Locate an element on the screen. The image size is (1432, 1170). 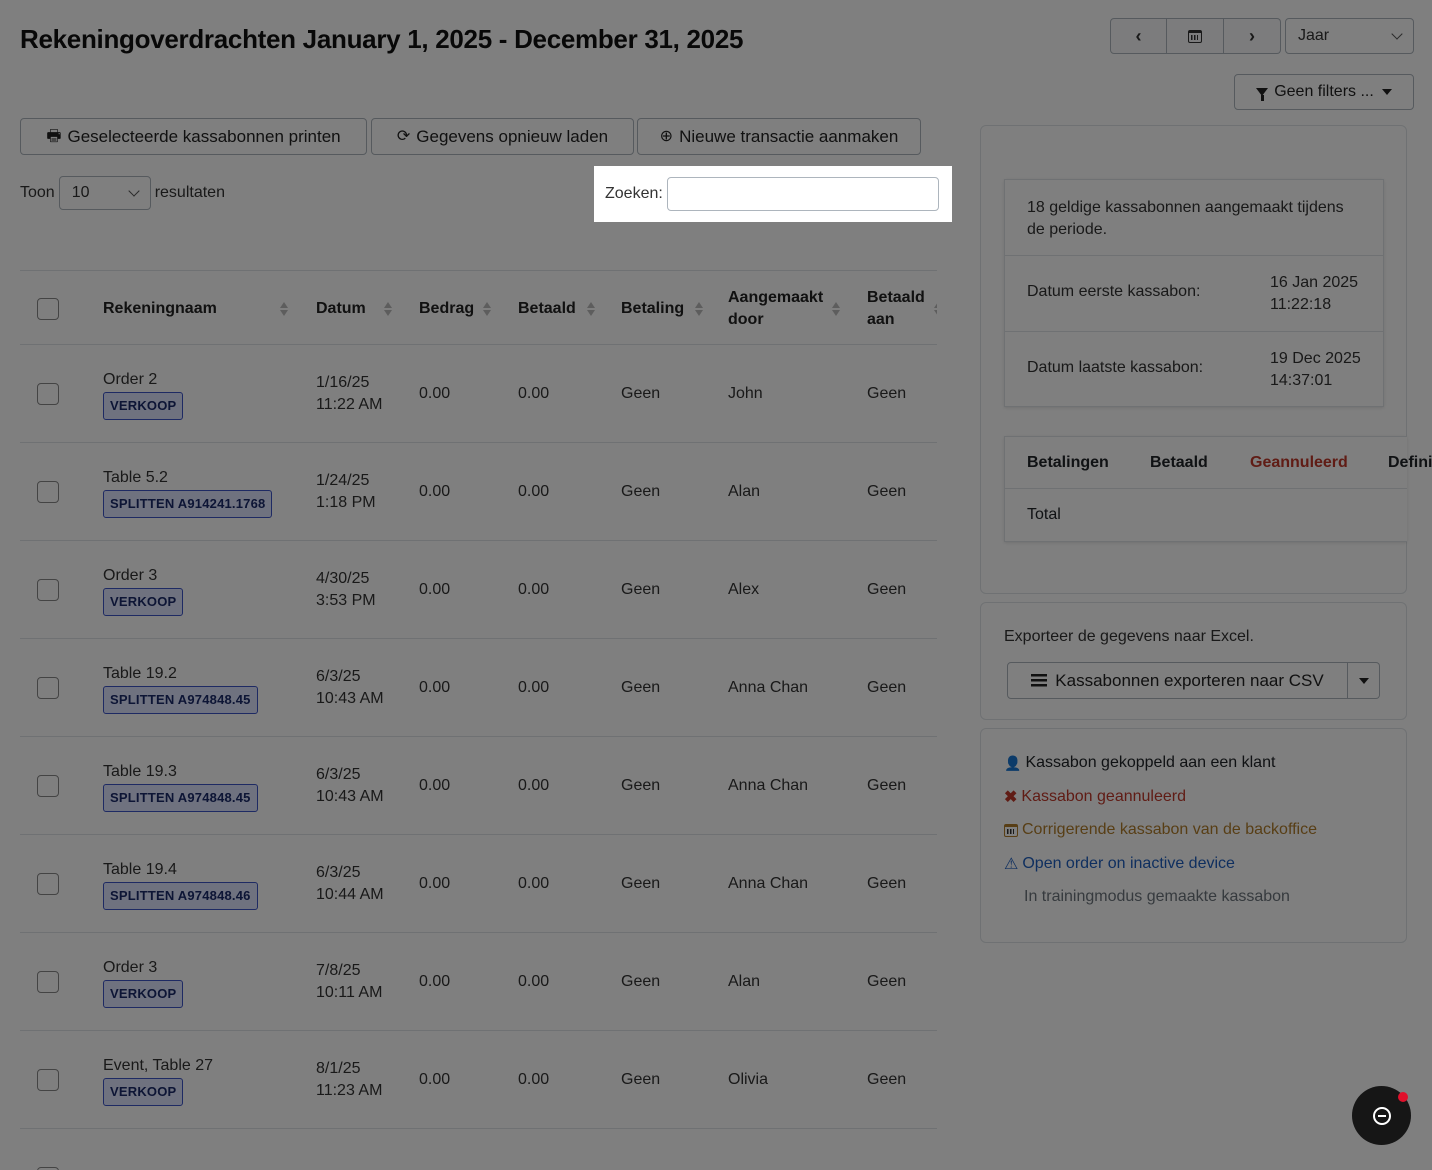
chat-icon is located at coordinates (1381, 1115).